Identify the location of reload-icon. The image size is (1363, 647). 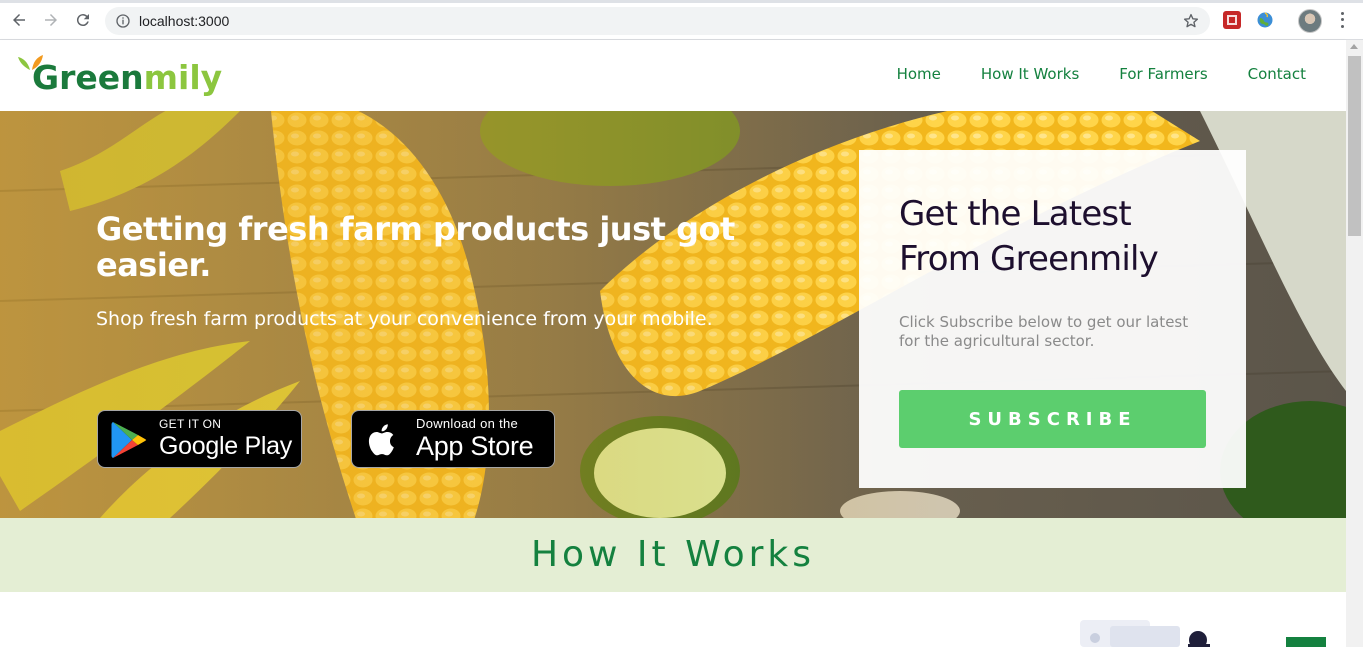
(82, 20).